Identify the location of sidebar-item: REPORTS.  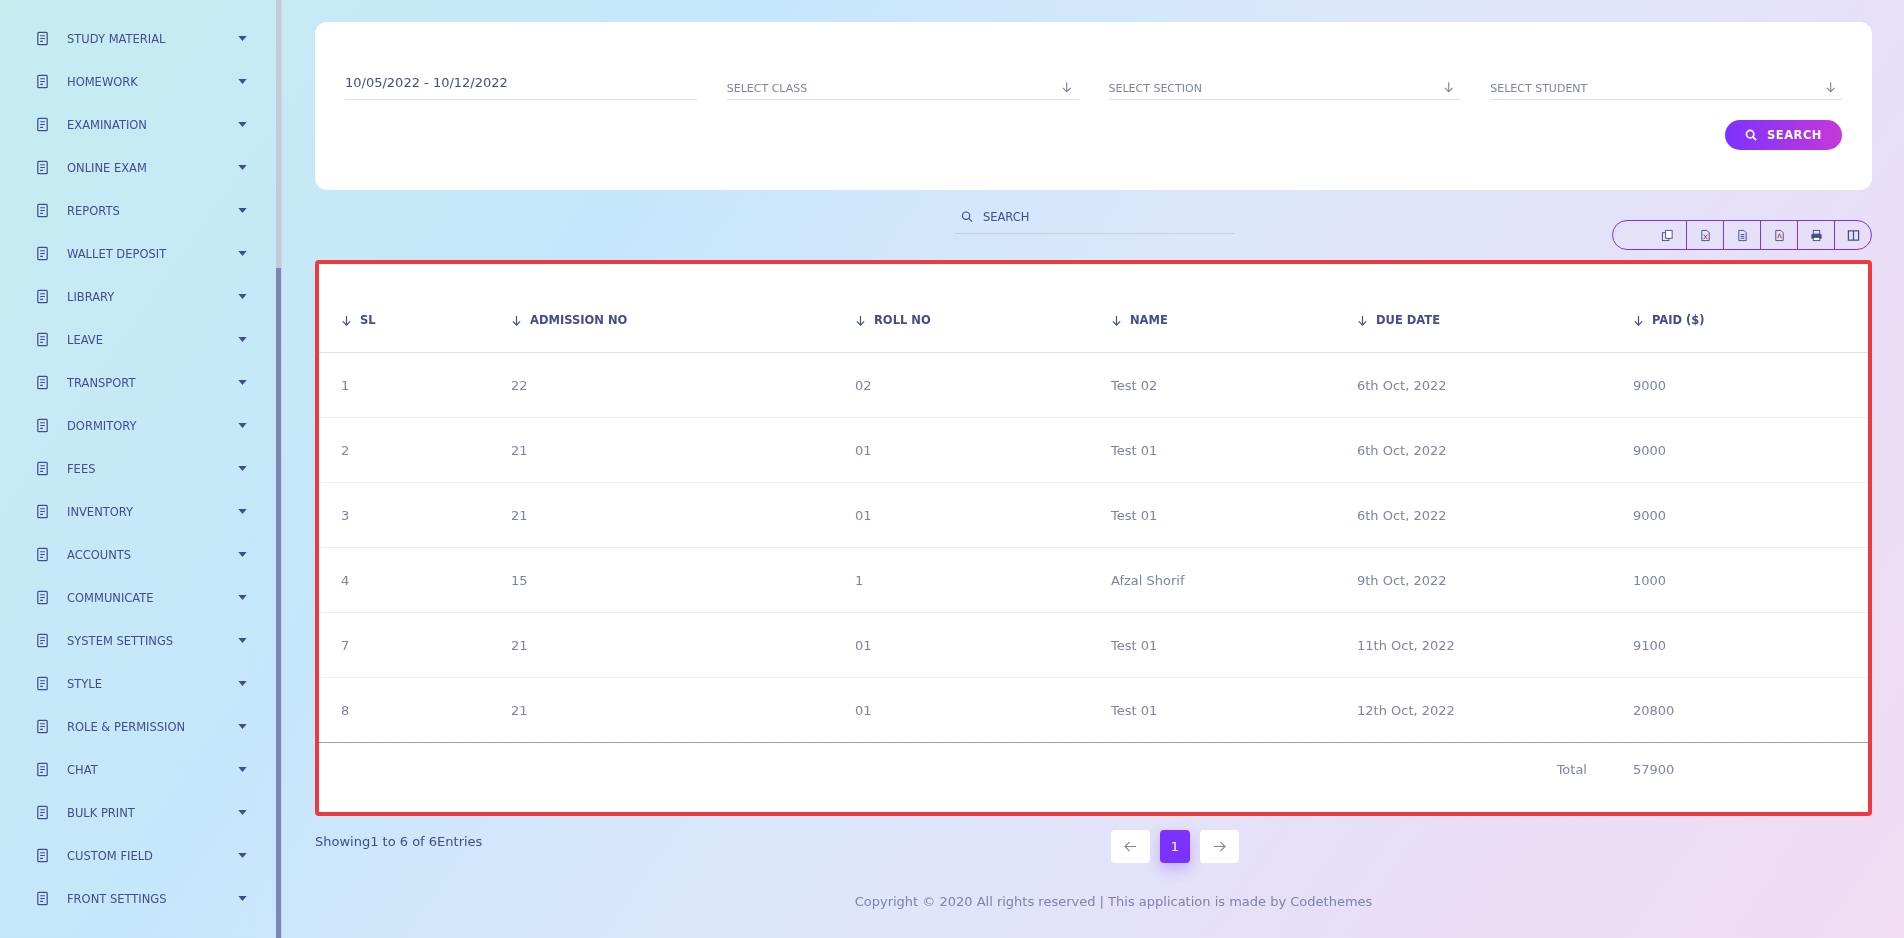
(137, 210).